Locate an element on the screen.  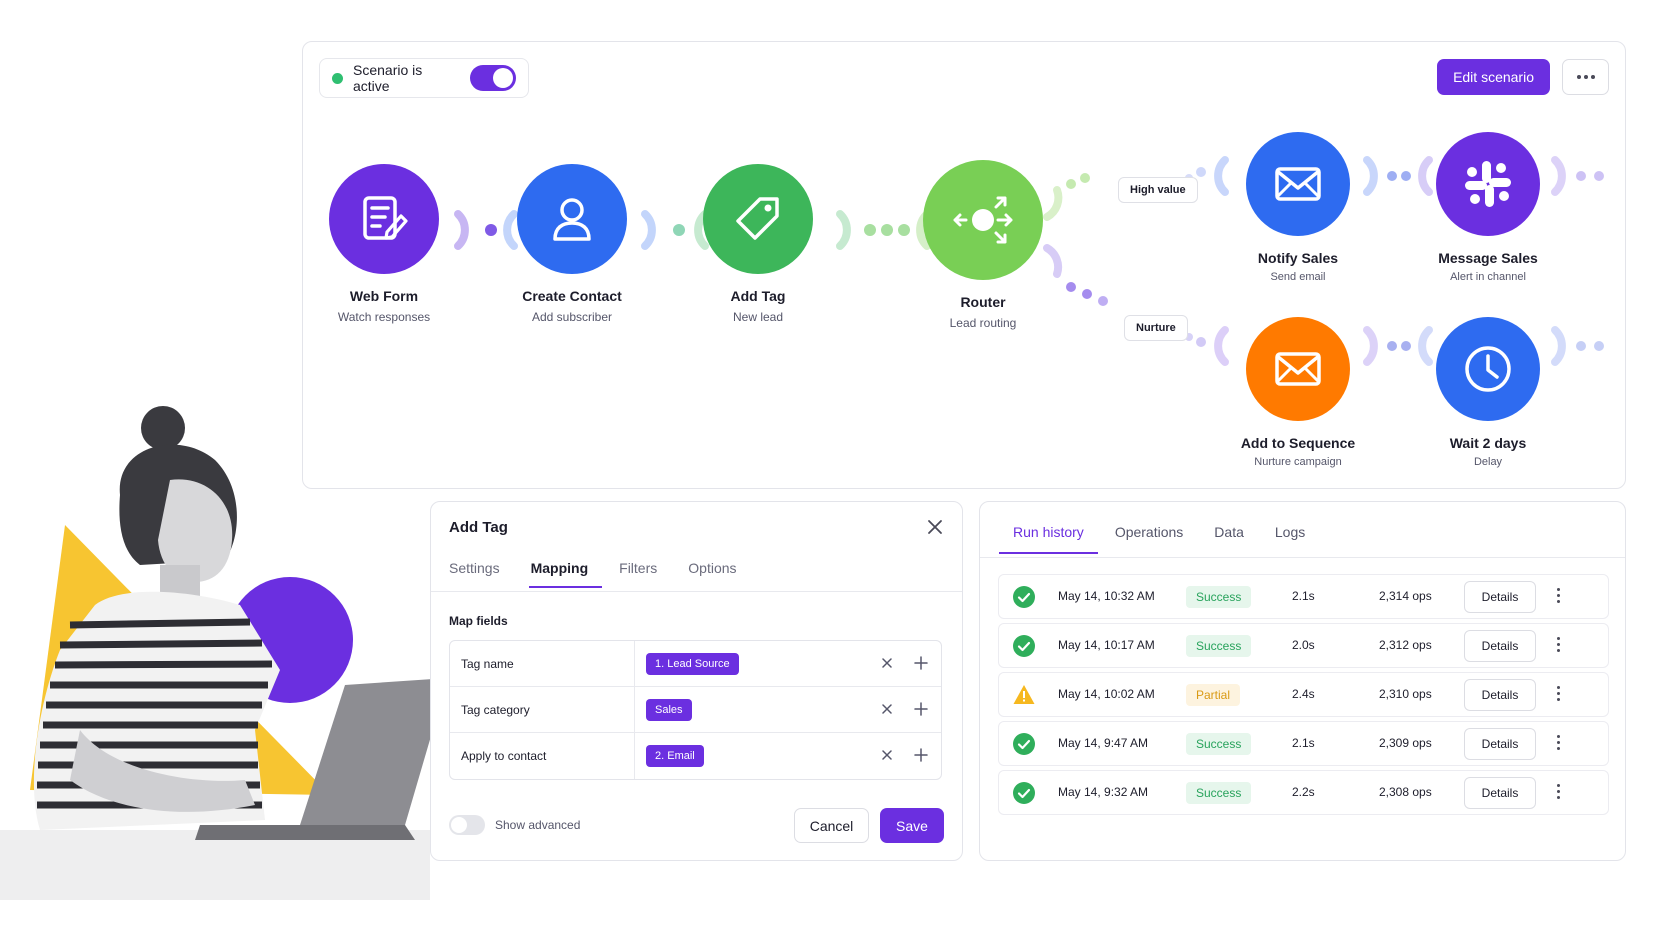
run-ops-count: 2,312 ops is located at coordinates (1405, 645).